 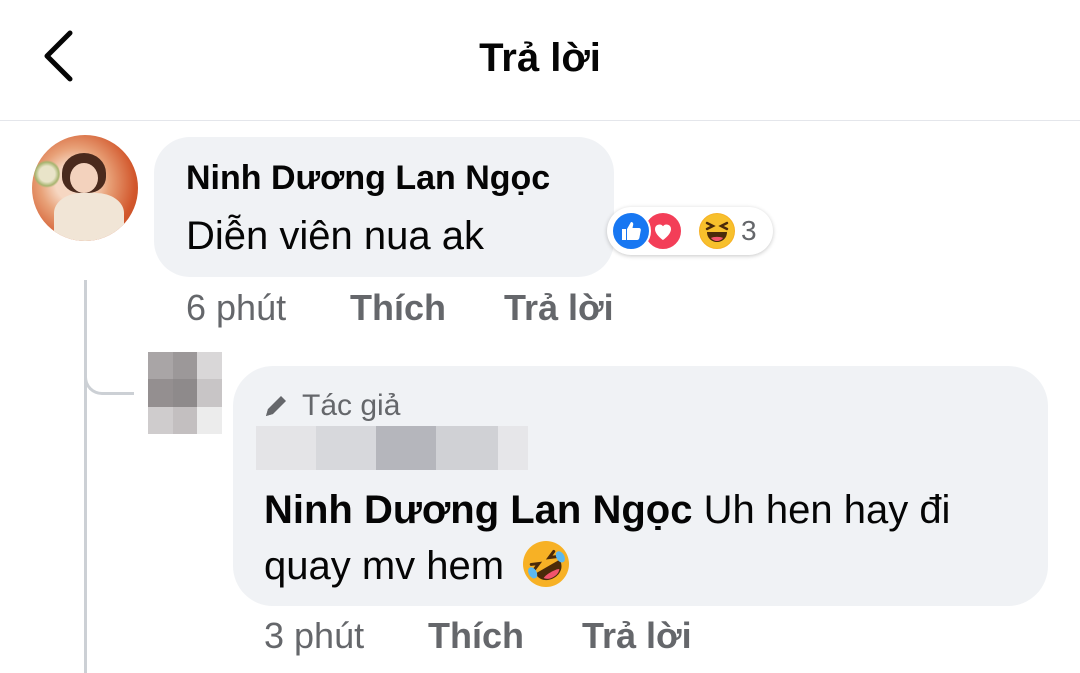 I want to click on reply-actions: 3 phút Thích Trả lời, so click(x=494, y=636).